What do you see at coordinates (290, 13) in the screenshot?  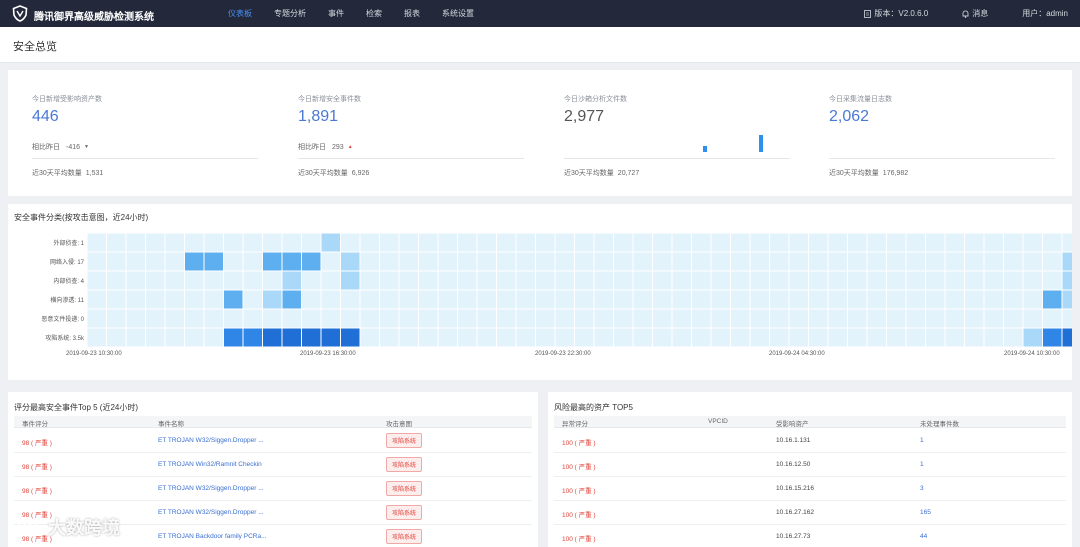 I see `nav-item-topic-analysis: 专题分析` at bounding box center [290, 13].